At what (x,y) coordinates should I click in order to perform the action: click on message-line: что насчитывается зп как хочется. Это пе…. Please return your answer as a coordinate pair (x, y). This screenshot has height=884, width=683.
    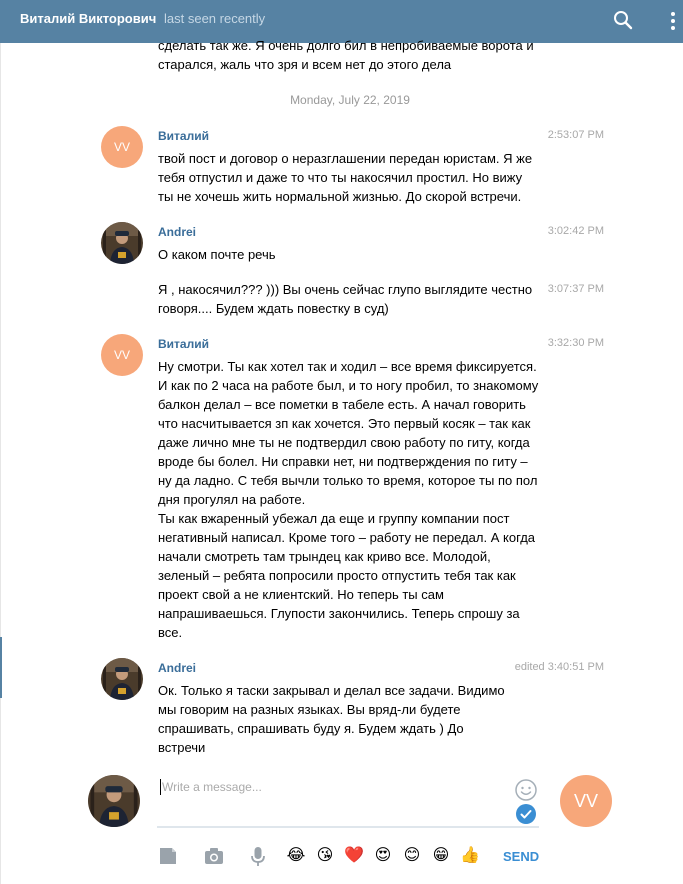
    Looking at the image, I should click on (344, 423).